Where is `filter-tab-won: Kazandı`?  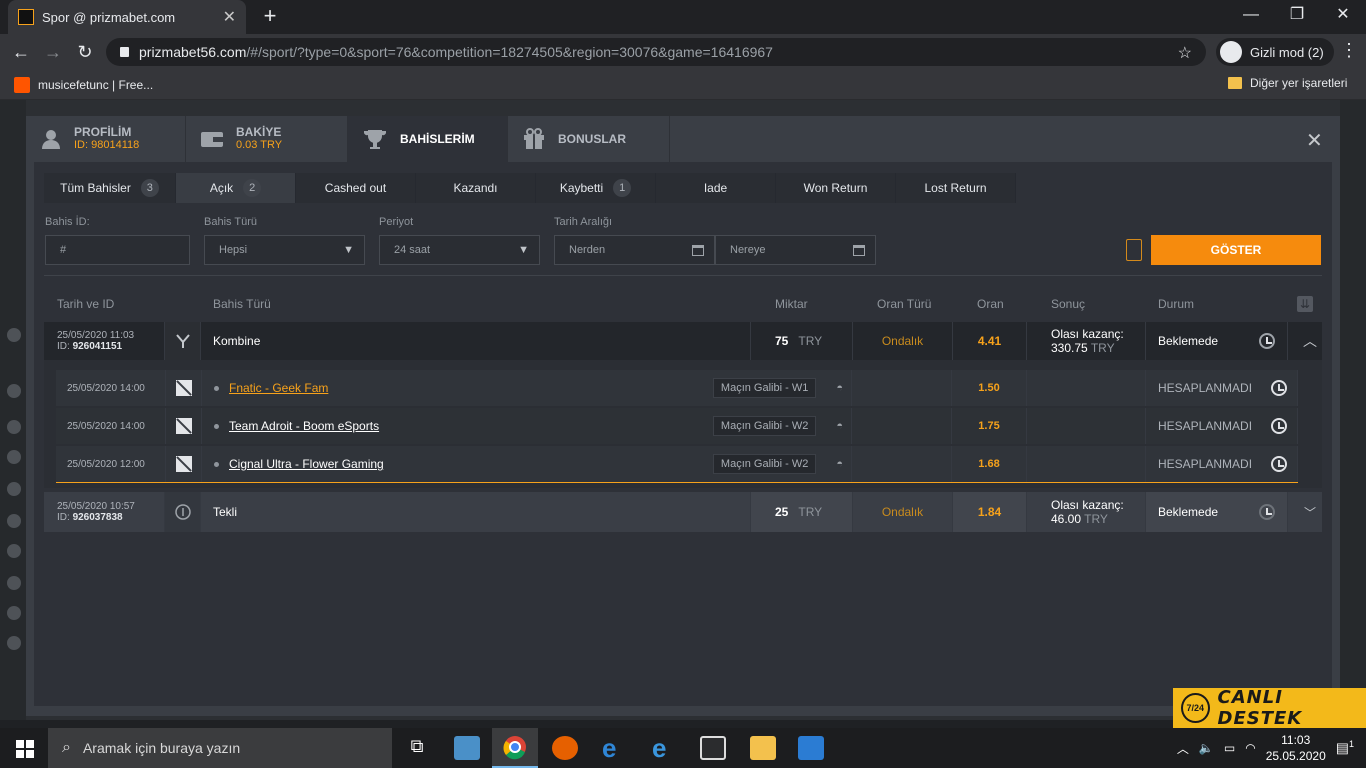 filter-tab-won: Kazandı is located at coordinates (476, 188).